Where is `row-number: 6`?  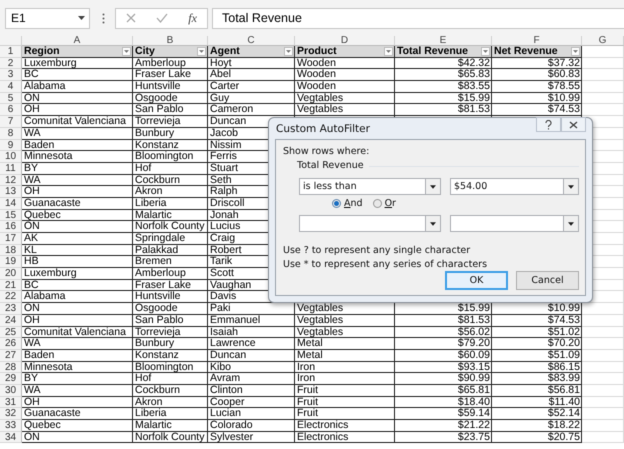 row-number: 6 is located at coordinates (11, 110).